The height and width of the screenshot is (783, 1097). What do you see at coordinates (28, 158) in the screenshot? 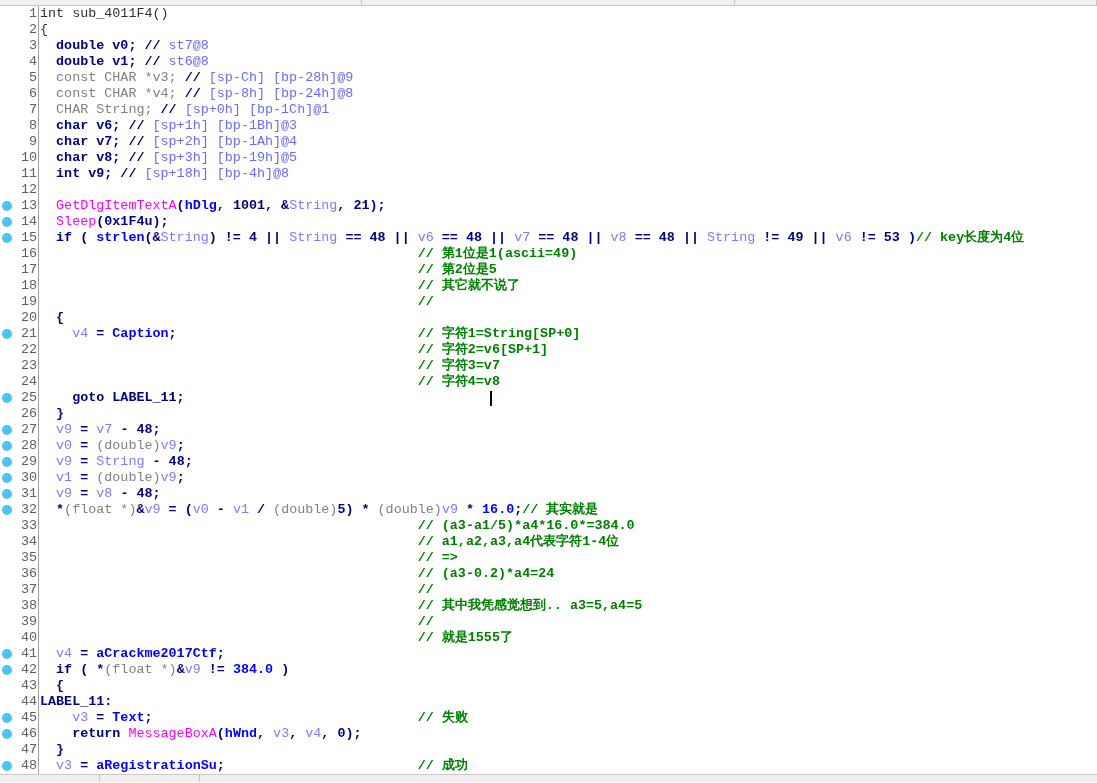
I see `line-number: 10` at bounding box center [28, 158].